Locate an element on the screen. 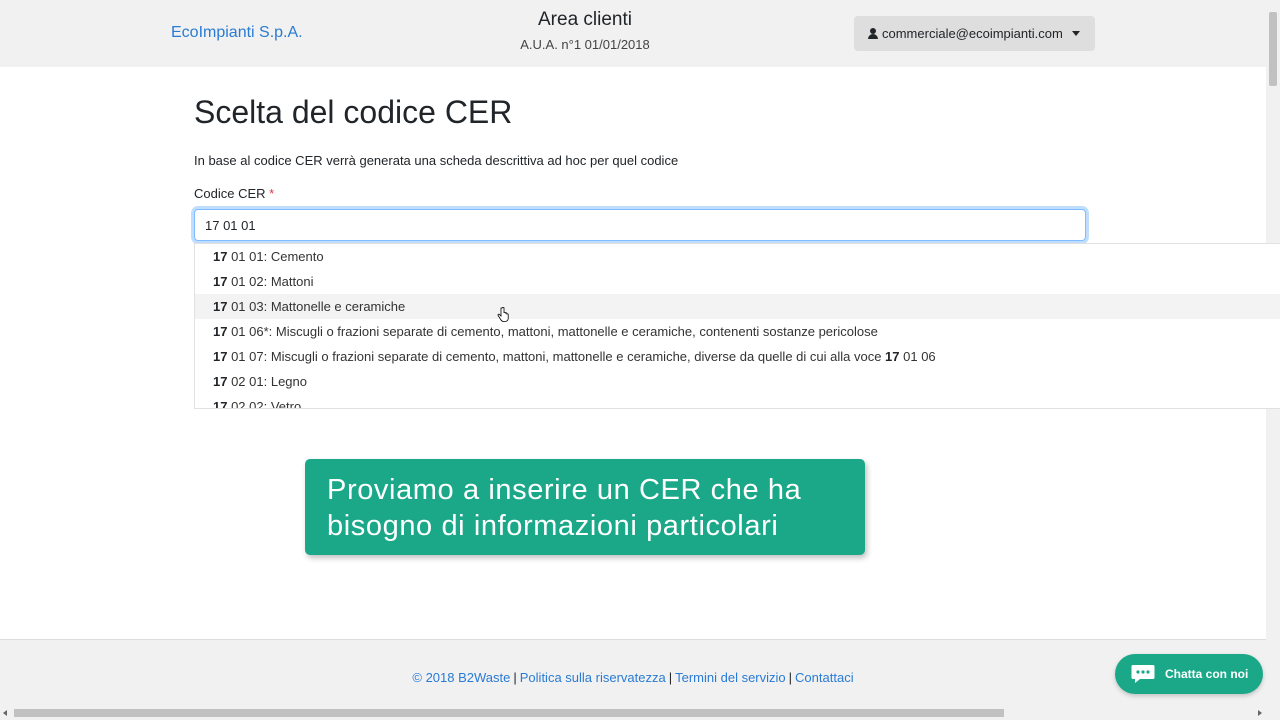 This screenshot has width=1280, height=720. suggestion-text: 02 01: Legno is located at coordinates (267, 381).